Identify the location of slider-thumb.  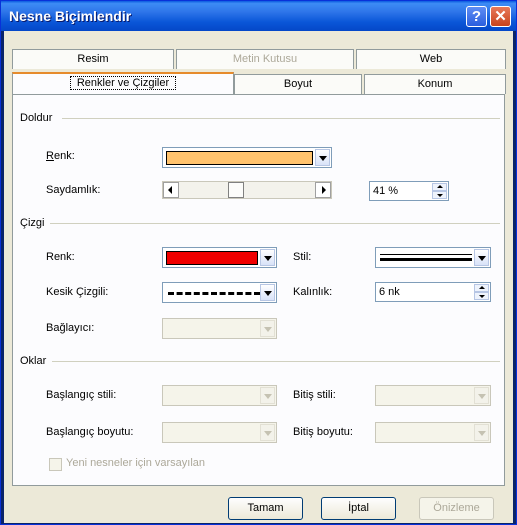
(236, 190).